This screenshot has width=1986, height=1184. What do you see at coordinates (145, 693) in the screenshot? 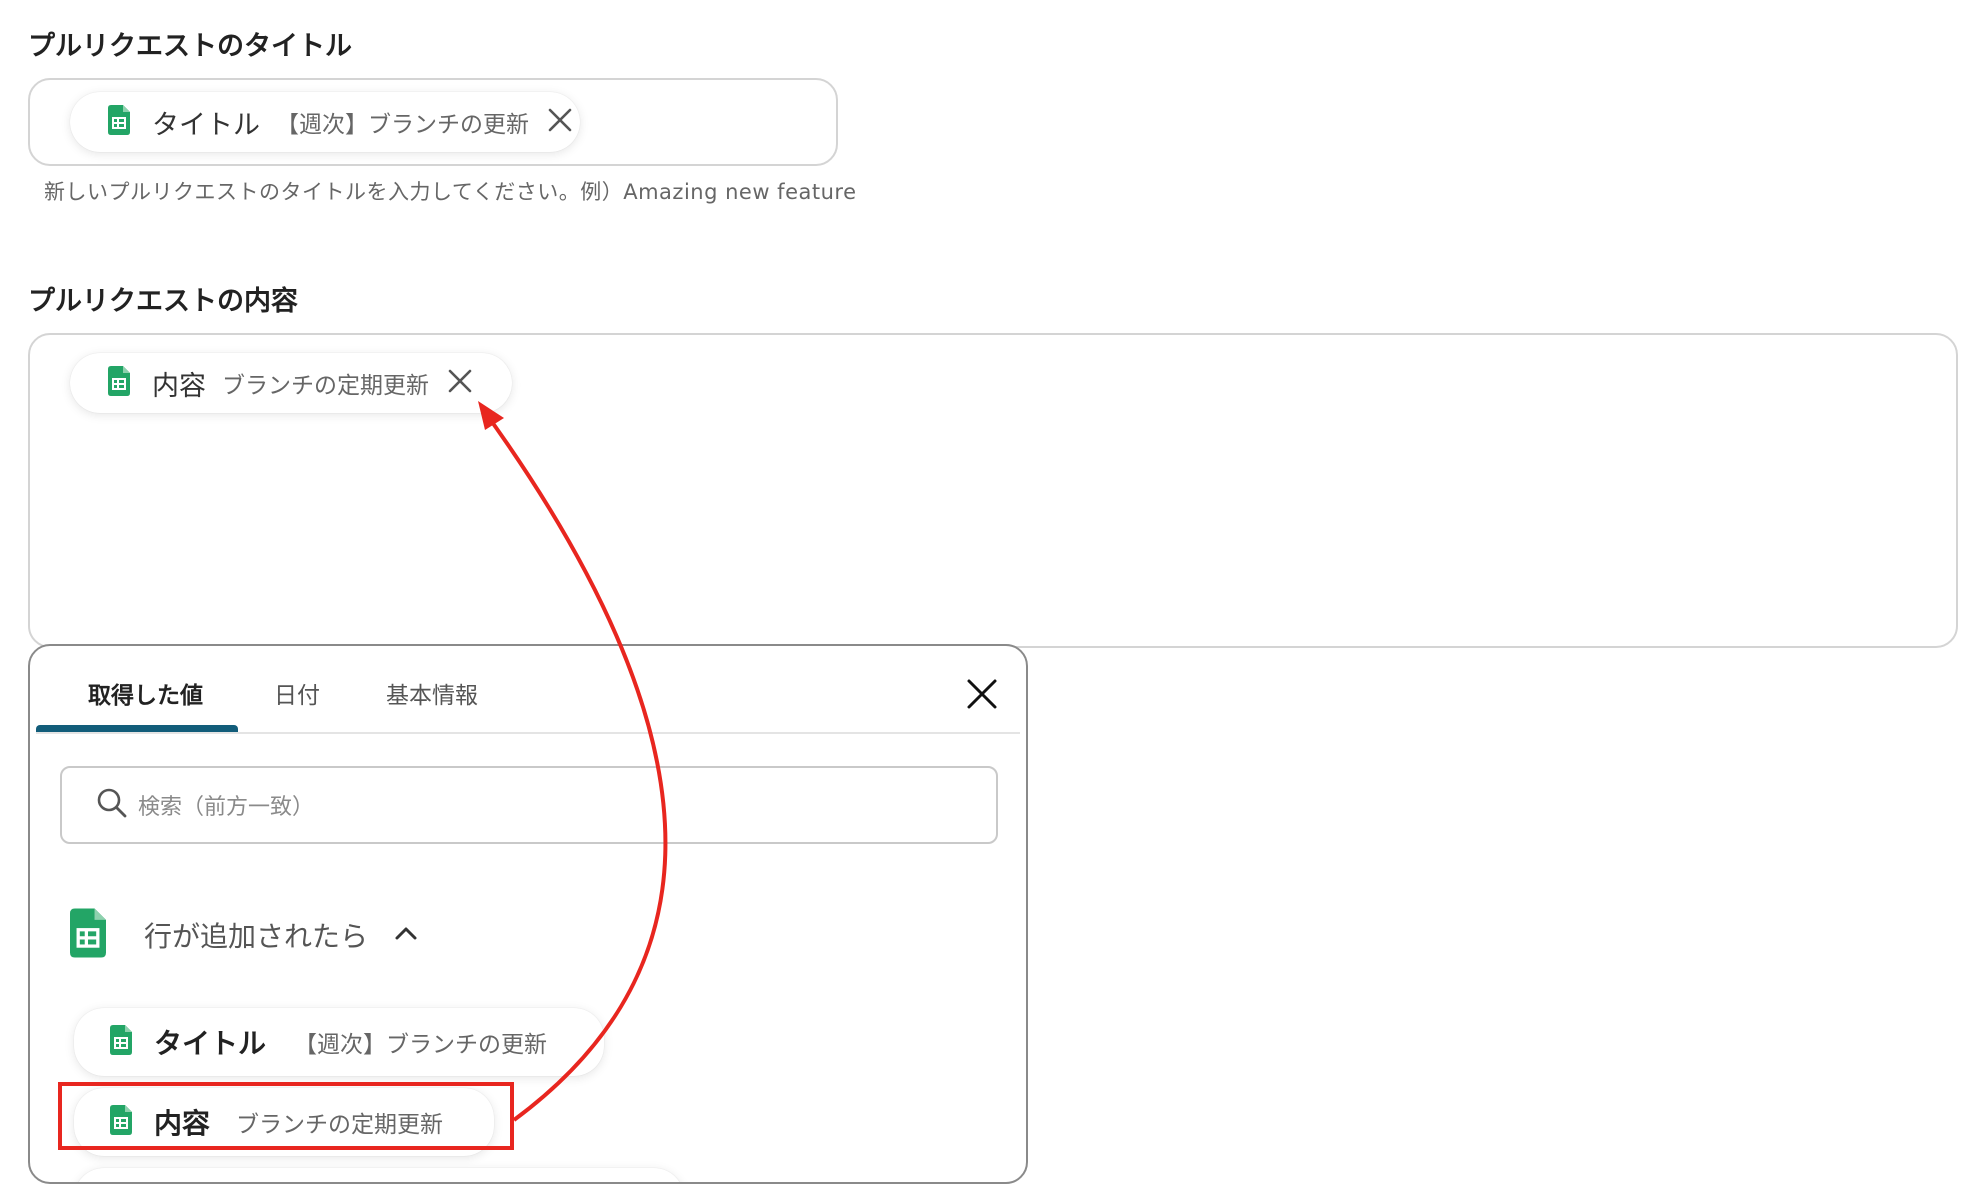
I see `tab-acquired-values: 取得した値` at bounding box center [145, 693].